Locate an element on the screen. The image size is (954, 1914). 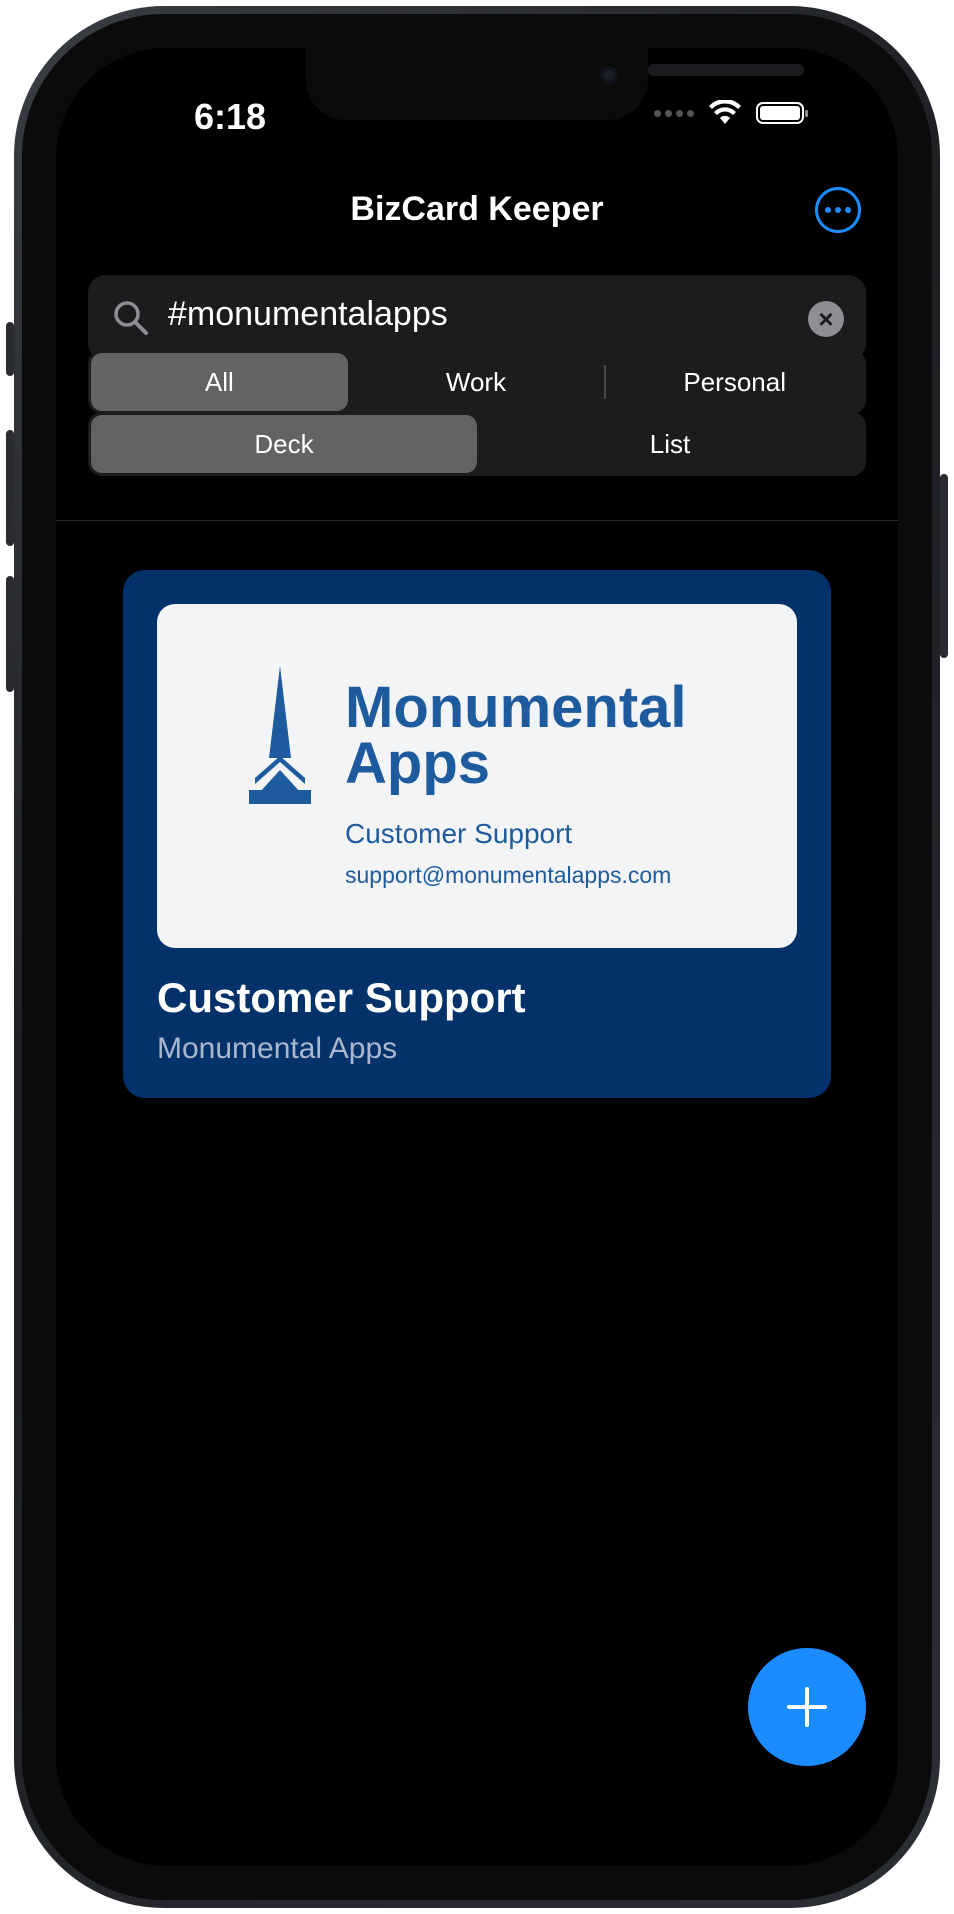
card-title: Customer Support is located at coordinates (341, 997).